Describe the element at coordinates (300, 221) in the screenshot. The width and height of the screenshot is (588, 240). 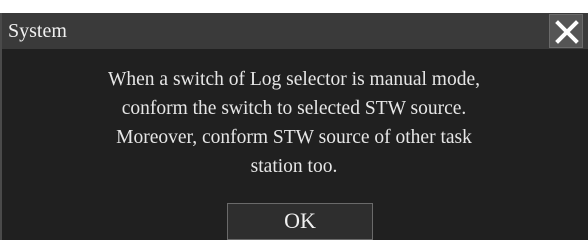
I see `ok-button: OK` at that location.